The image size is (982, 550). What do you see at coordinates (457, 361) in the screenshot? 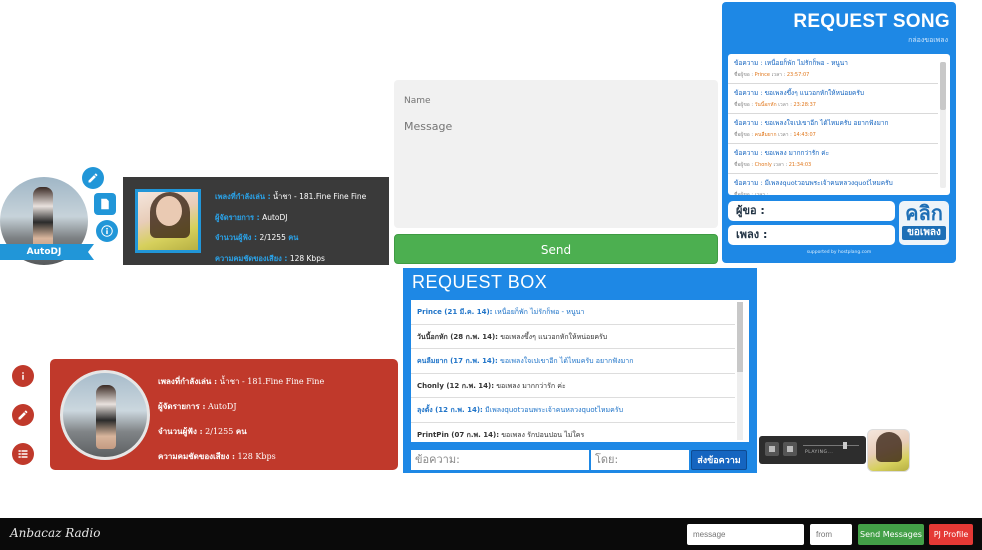
I see `request-box-author: คนลืมยาก (17 ก.พ. 14):` at bounding box center [457, 361].